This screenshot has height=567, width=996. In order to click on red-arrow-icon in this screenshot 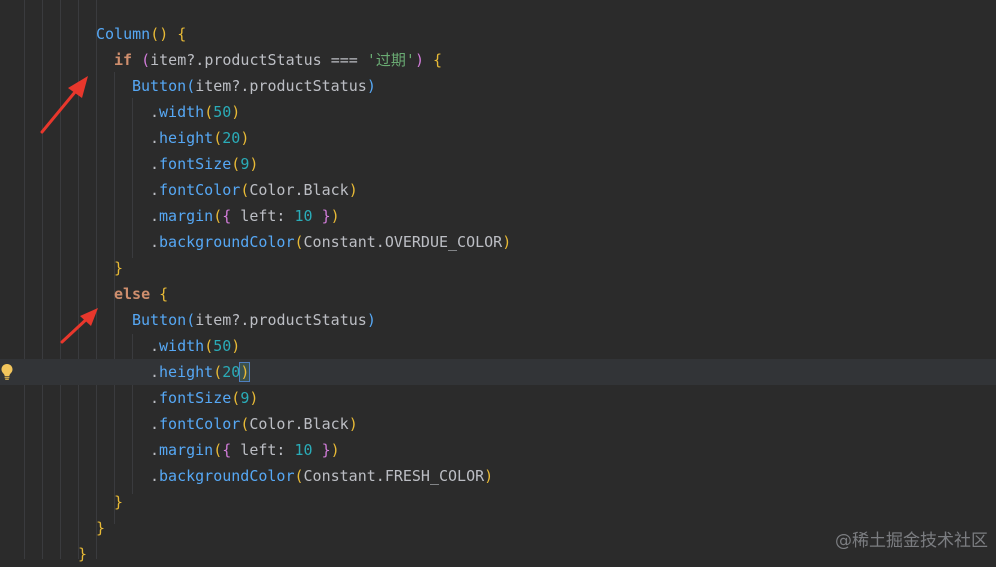, I will do `click(64, 105)`.